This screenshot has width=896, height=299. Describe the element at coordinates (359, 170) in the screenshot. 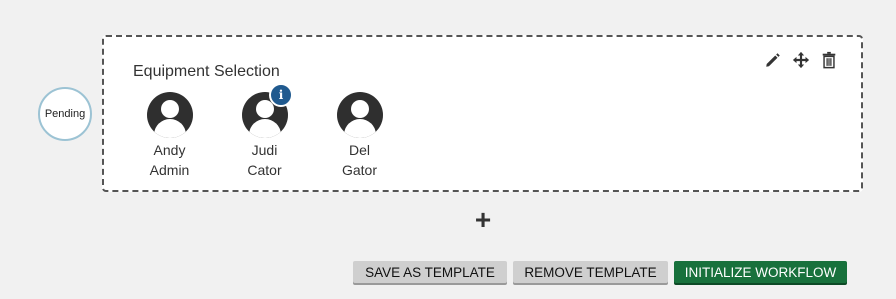

I see `assignee-last-name: Gator` at that location.